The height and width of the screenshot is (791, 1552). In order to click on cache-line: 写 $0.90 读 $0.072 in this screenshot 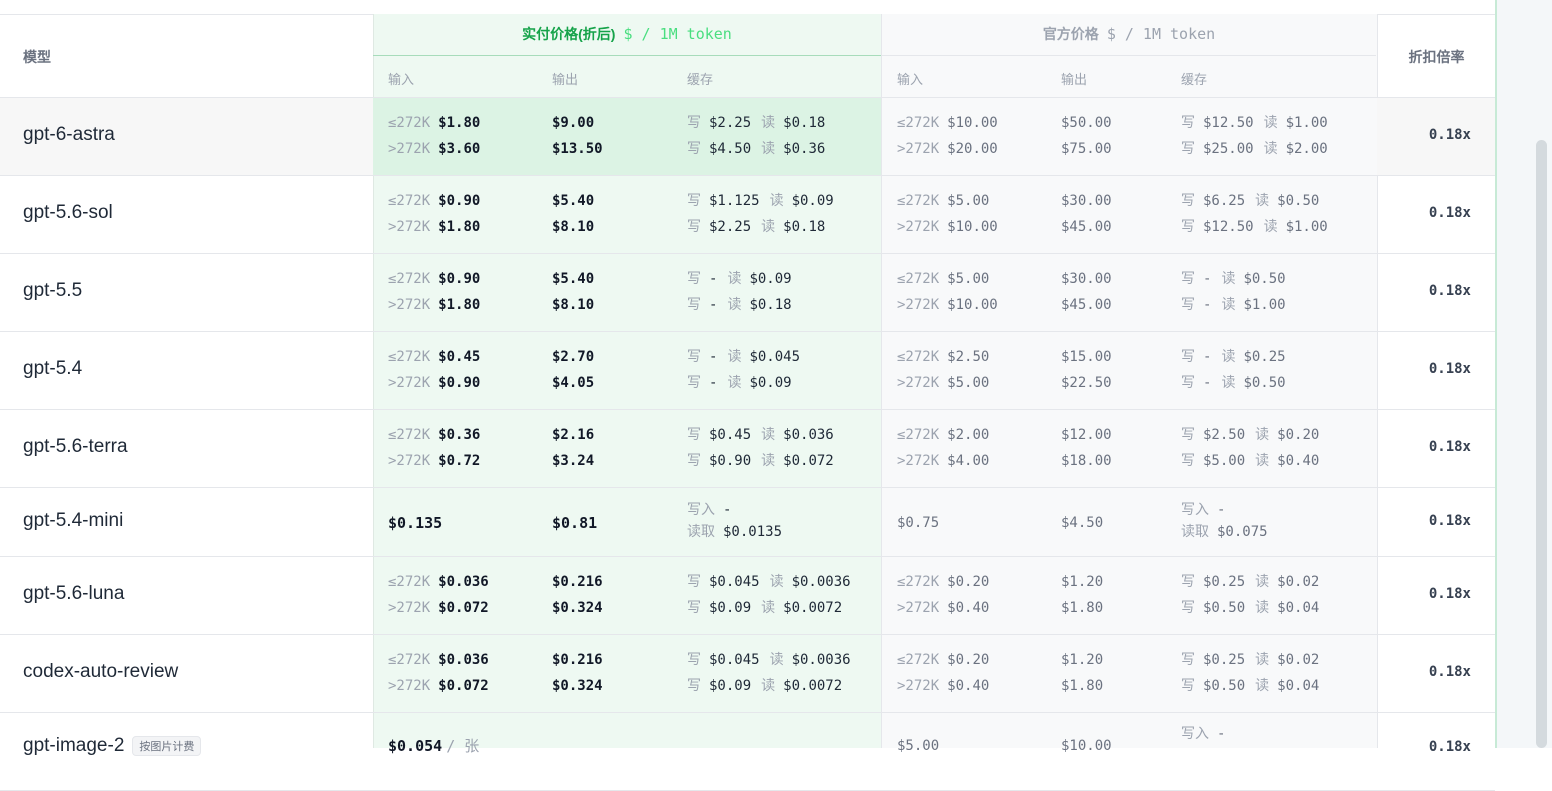, I will do `click(760, 461)`.